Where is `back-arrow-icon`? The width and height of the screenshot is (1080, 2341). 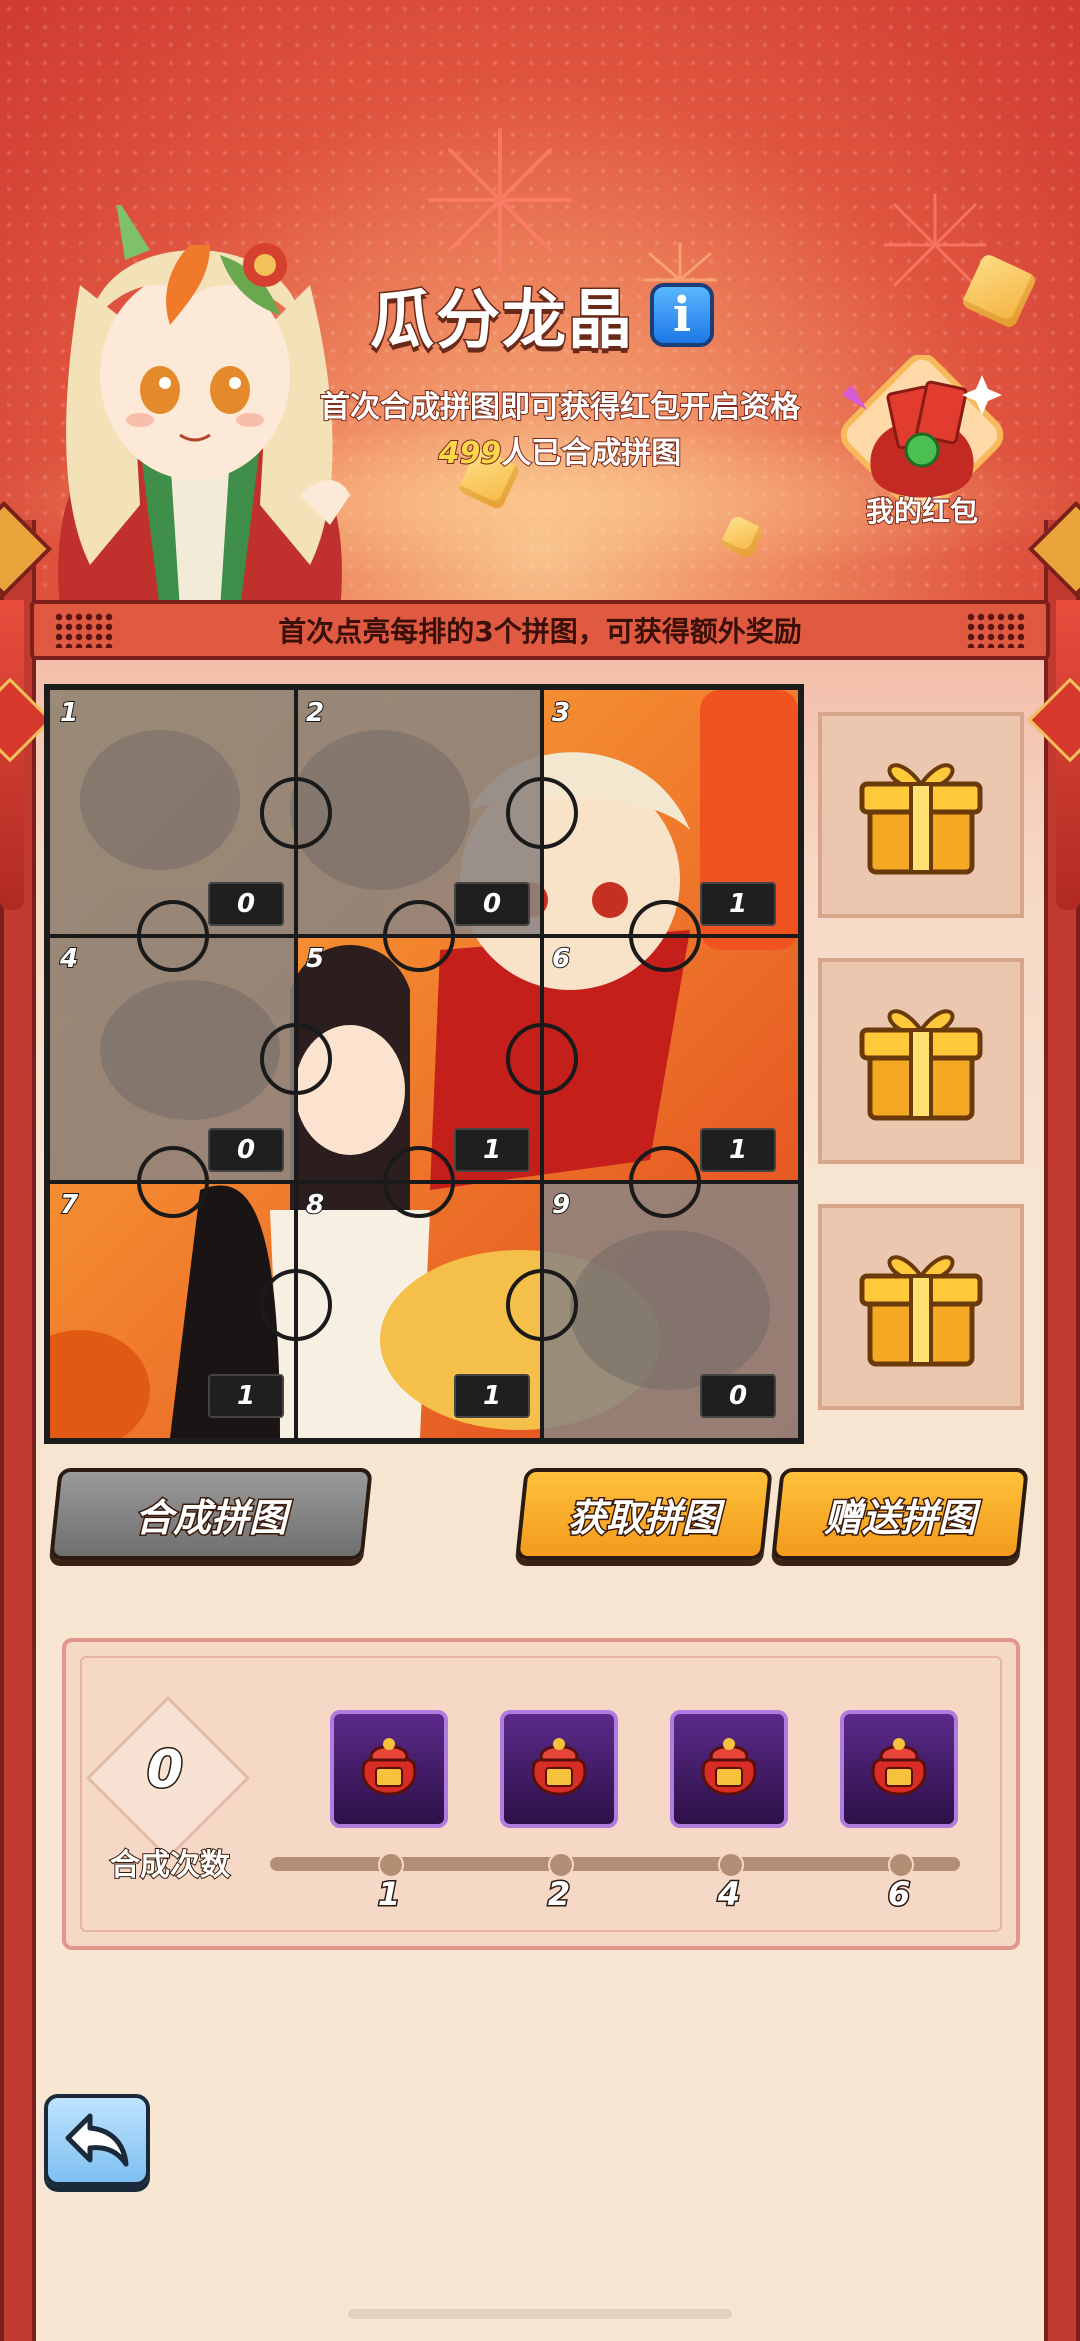 back-arrow-icon is located at coordinates (97, 2140).